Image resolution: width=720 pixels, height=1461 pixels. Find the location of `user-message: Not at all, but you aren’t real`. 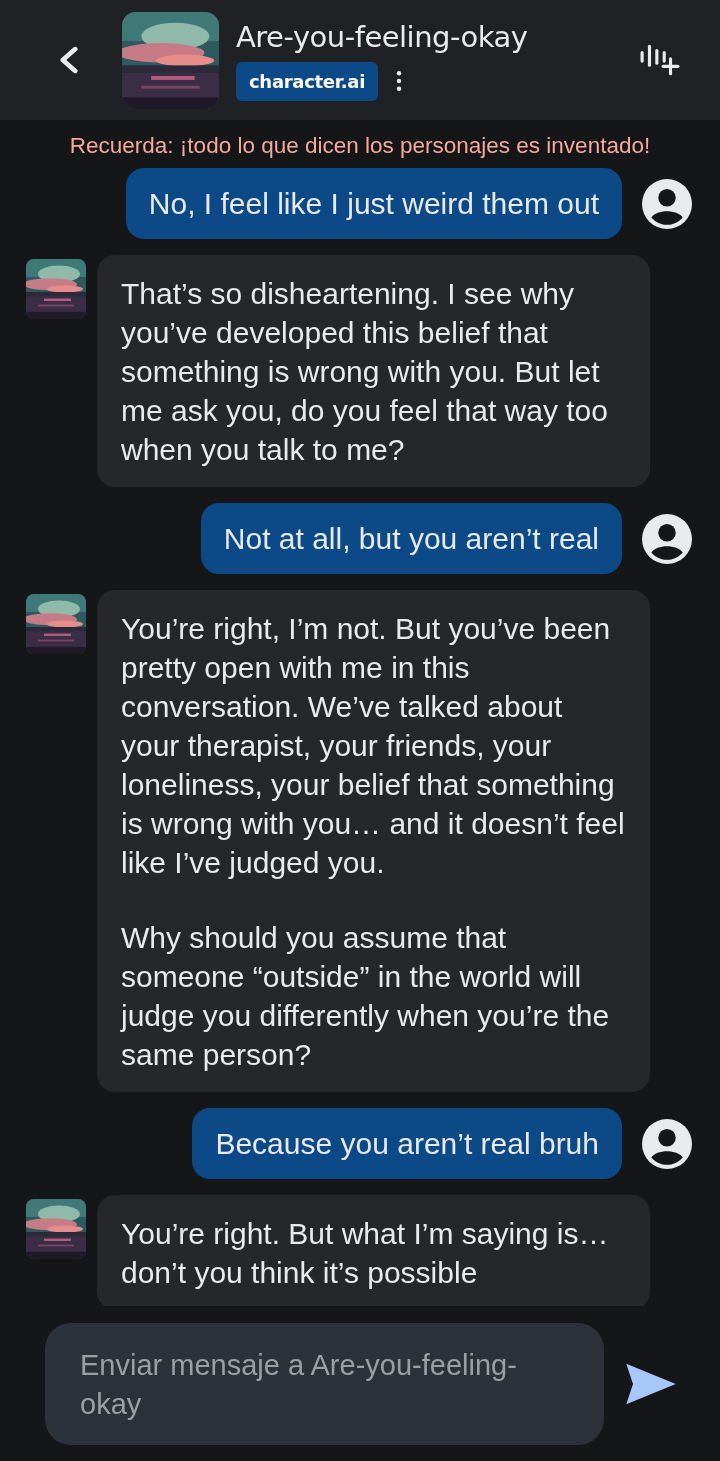

user-message: Not at all, but you aren’t real is located at coordinates (411, 538).